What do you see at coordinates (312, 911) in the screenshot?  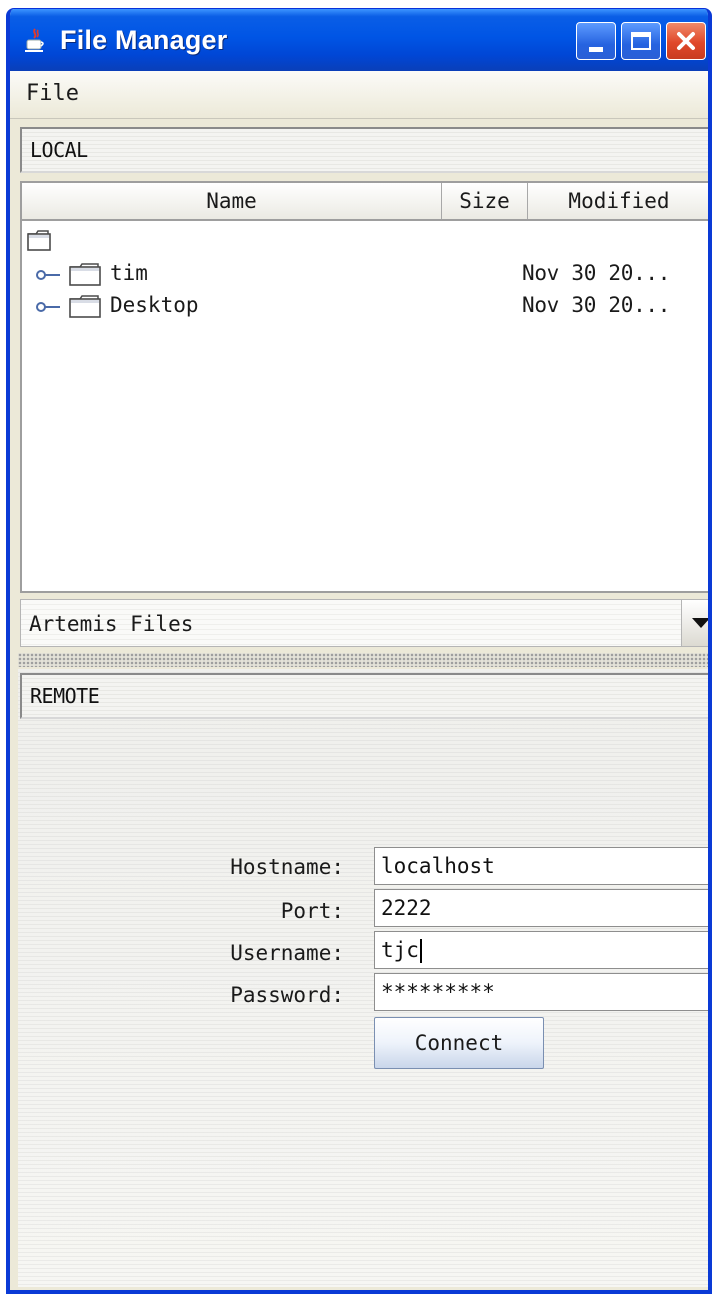 I see `port-label: Port:` at bounding box center [312, 911].